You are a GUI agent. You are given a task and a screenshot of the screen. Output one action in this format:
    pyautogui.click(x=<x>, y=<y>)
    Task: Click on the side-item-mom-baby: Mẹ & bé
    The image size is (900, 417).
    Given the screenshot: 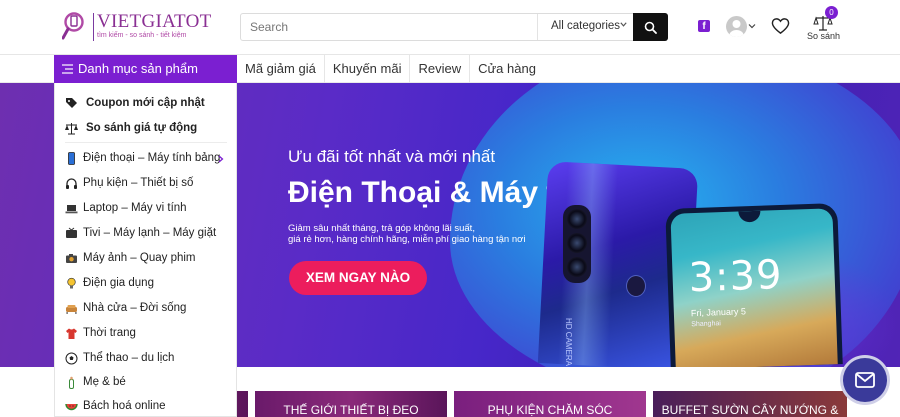 What is the action you would take?
    pyautogui.click(x=145, y=383)
    